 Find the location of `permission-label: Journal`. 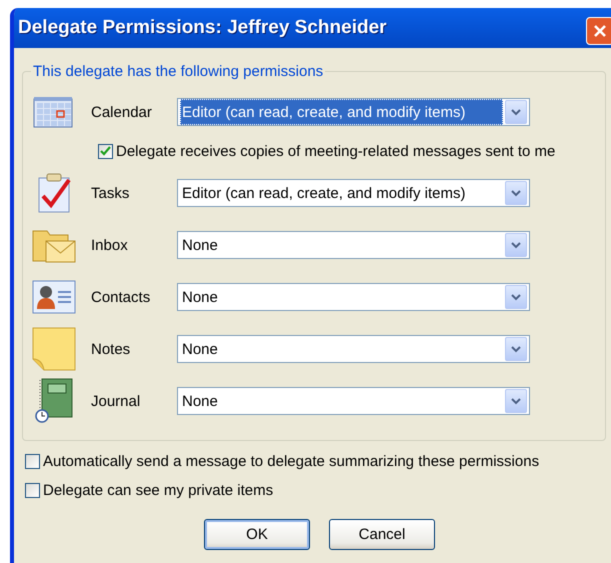

permission-label: Journal is located at coordinates (116, 401).